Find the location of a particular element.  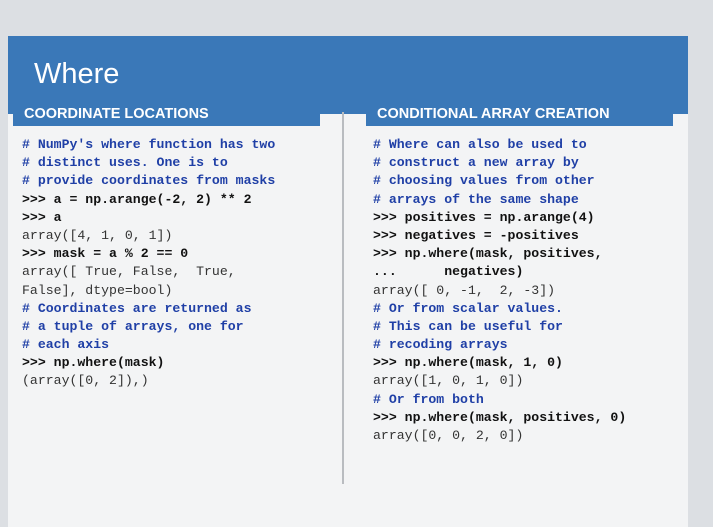

code-line: >>> mask = a % 2 == 0 is located at coordinates (105, 254).